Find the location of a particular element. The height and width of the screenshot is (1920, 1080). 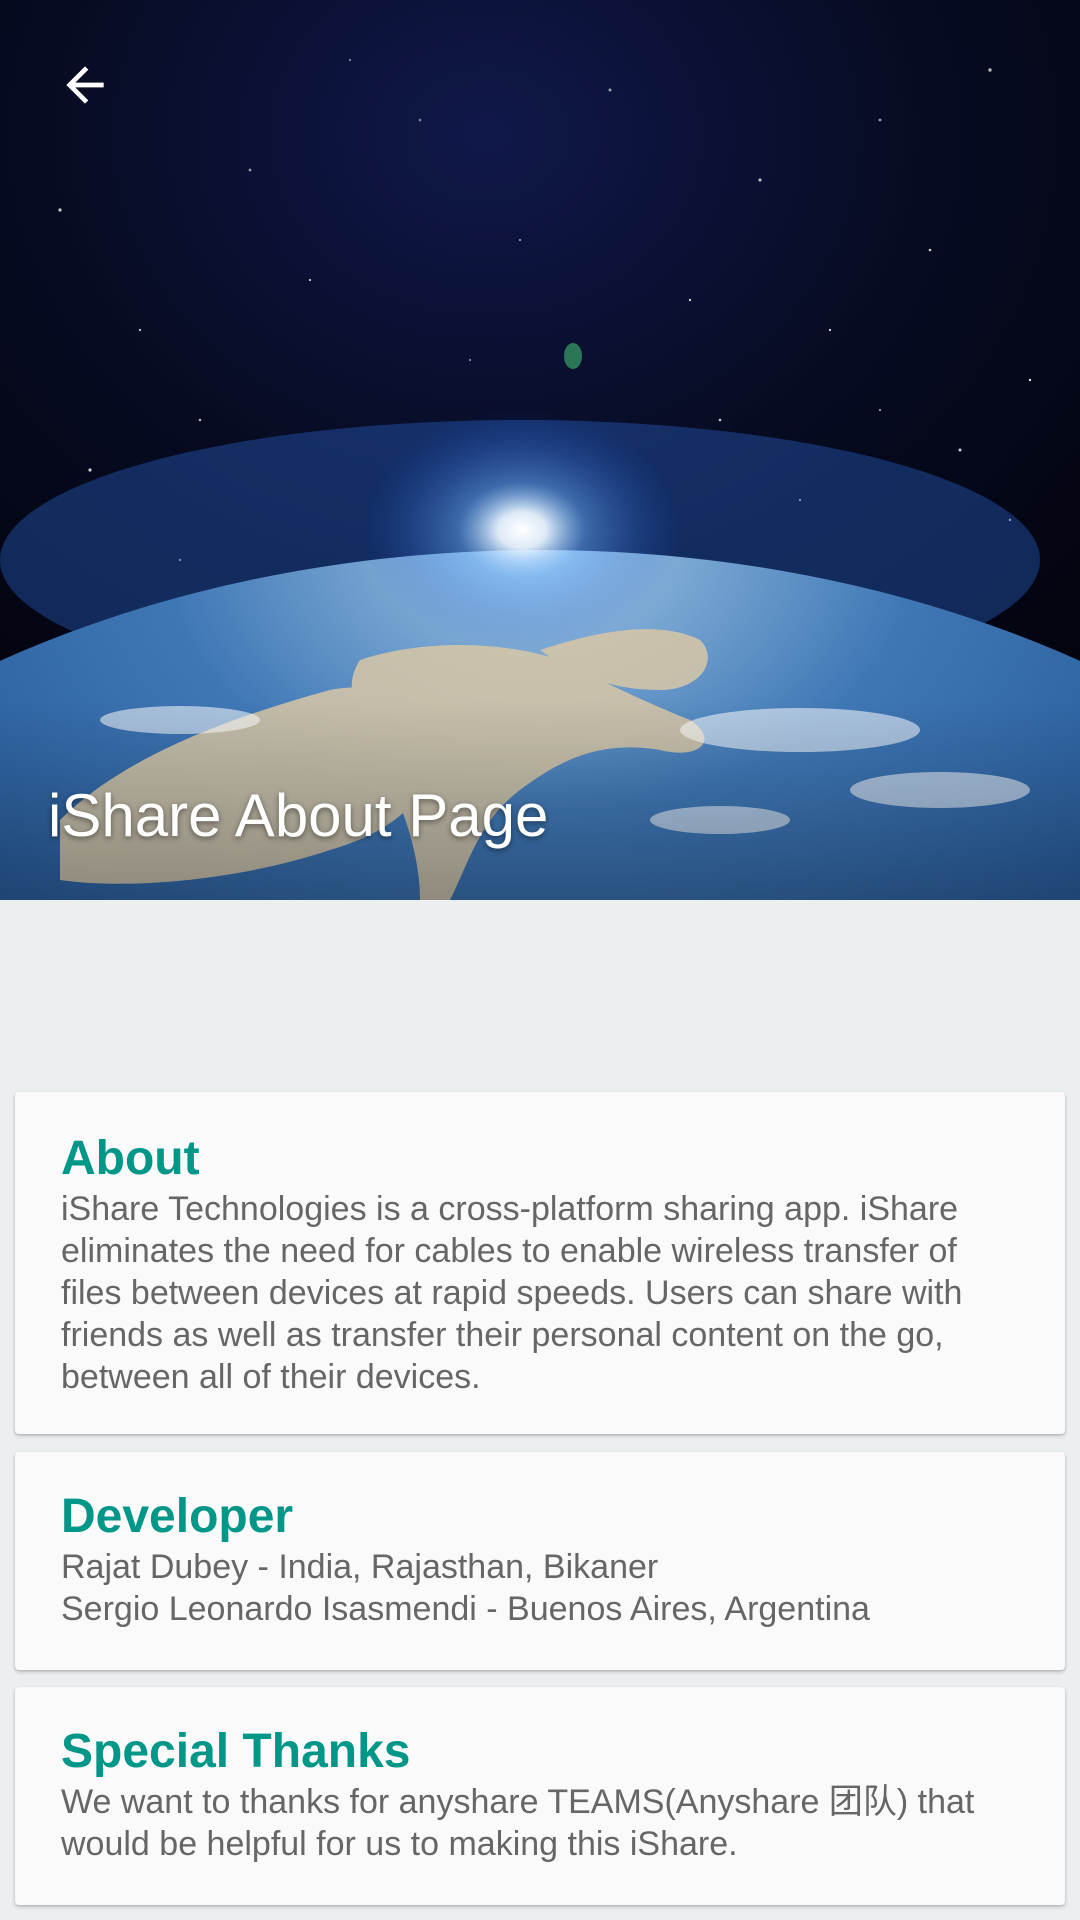

developer-card-title: Developer is located at coordinates (177, 1516).